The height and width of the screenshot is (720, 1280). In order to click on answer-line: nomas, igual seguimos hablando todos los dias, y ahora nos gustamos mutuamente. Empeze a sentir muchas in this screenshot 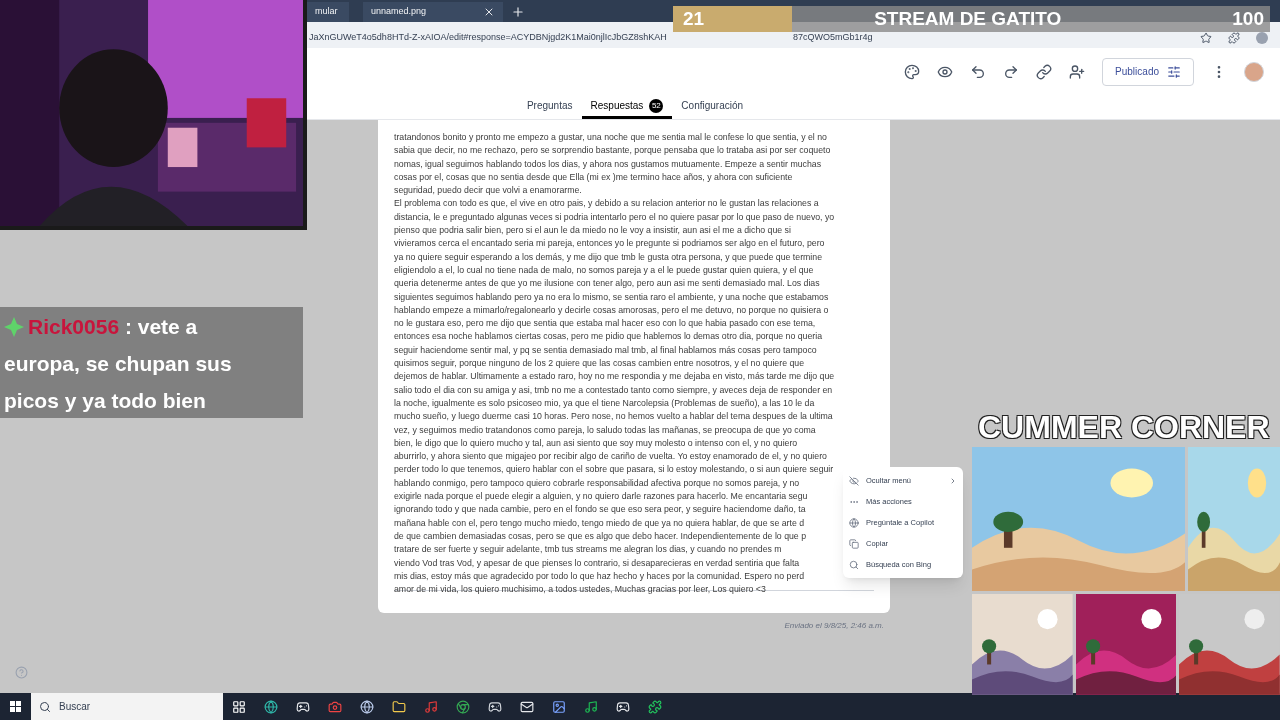, I will do `click(608, 164)`.